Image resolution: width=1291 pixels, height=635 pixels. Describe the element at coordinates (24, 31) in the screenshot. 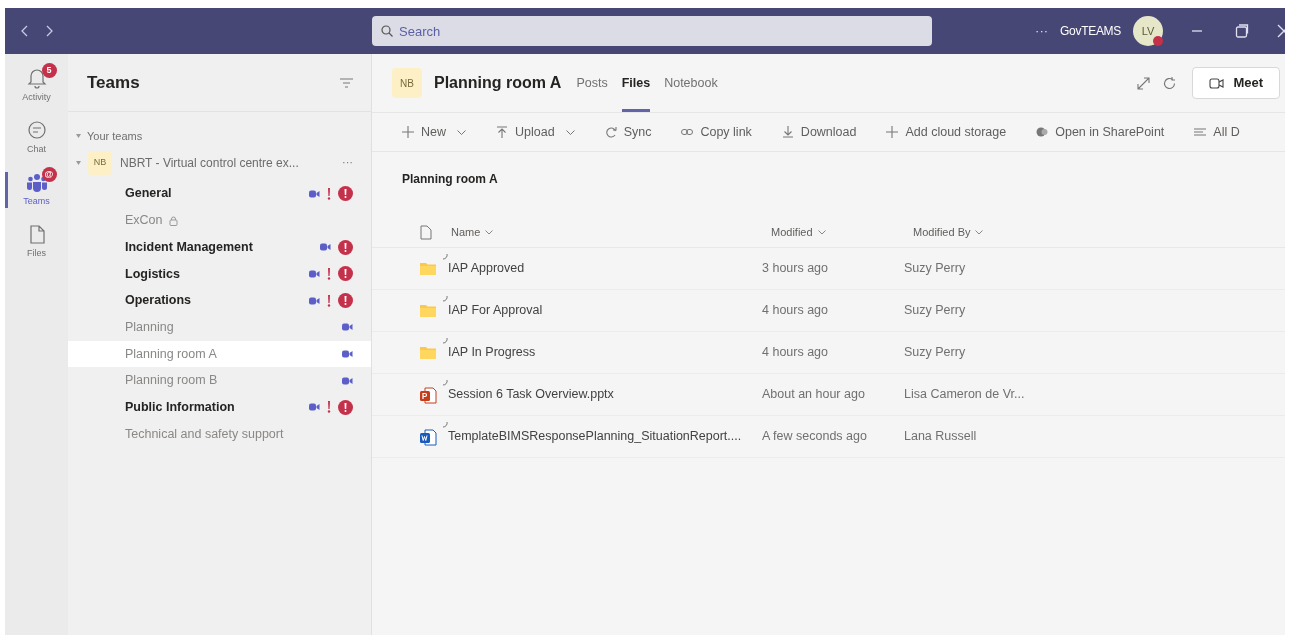

I see `back-icon` at that location.